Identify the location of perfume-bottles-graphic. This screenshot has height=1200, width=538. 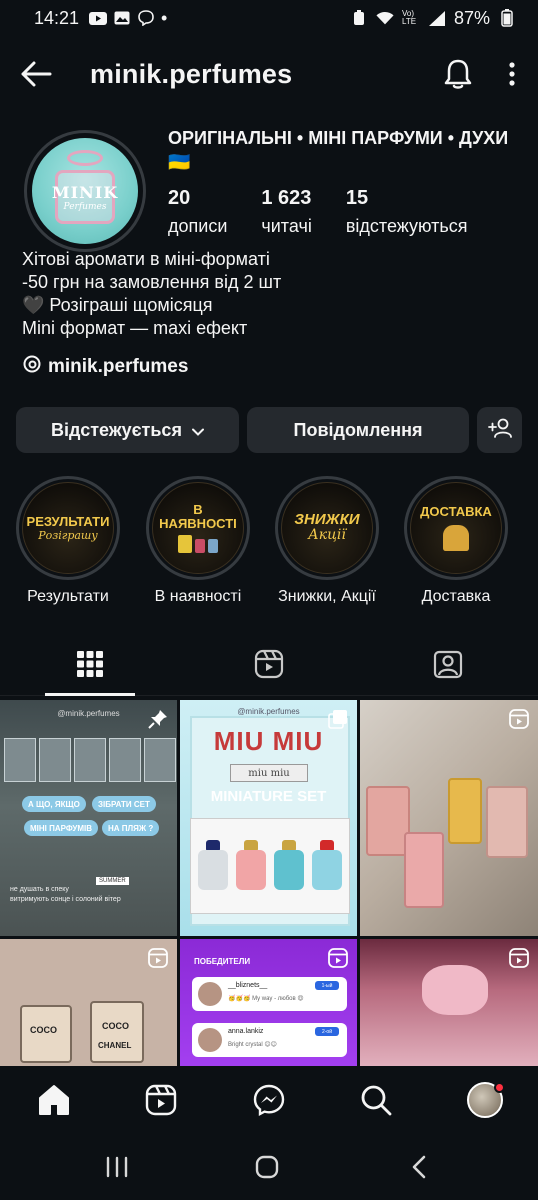
(198, 544).